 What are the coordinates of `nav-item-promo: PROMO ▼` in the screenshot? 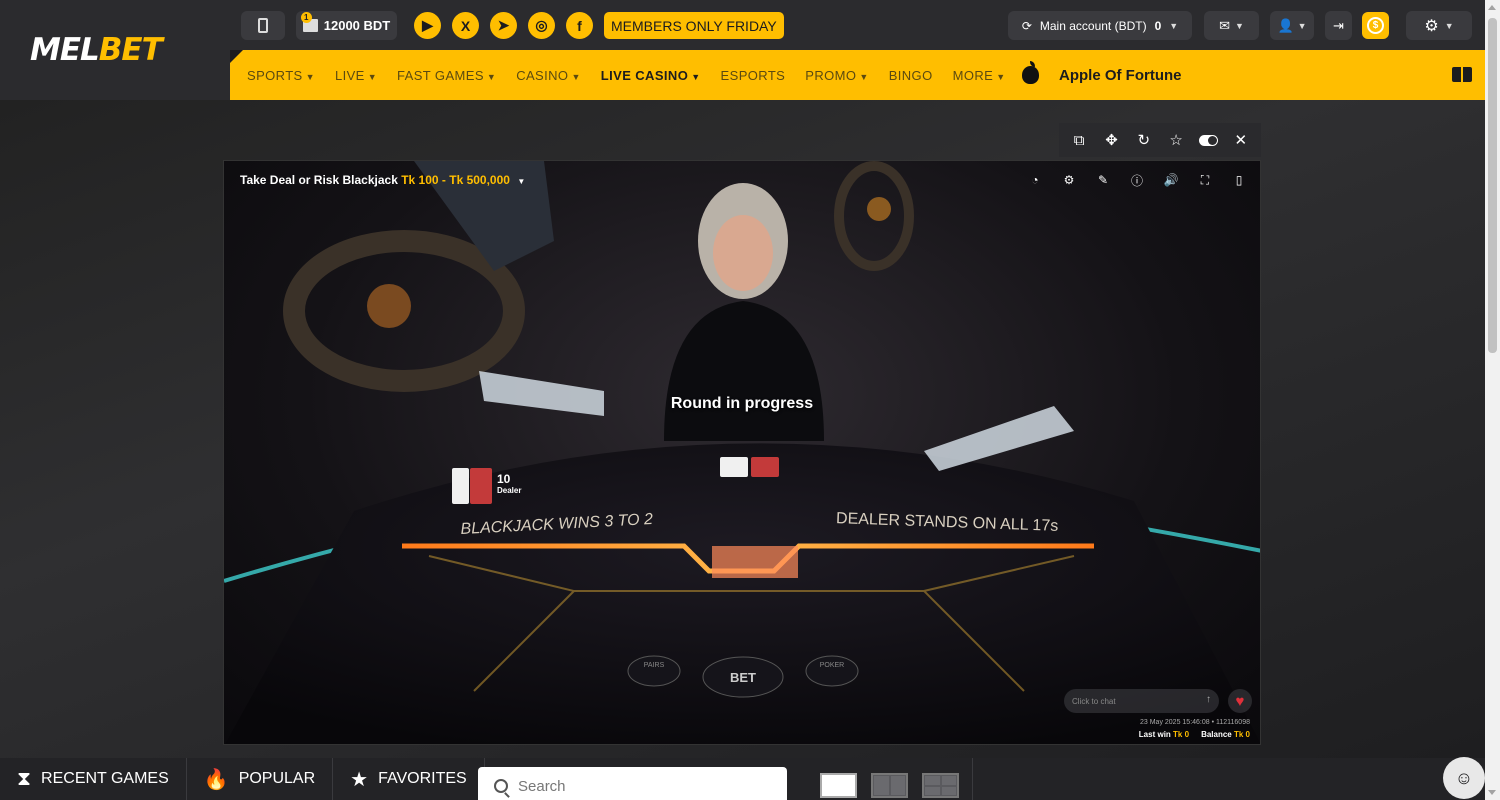 It's located at (836, 75).